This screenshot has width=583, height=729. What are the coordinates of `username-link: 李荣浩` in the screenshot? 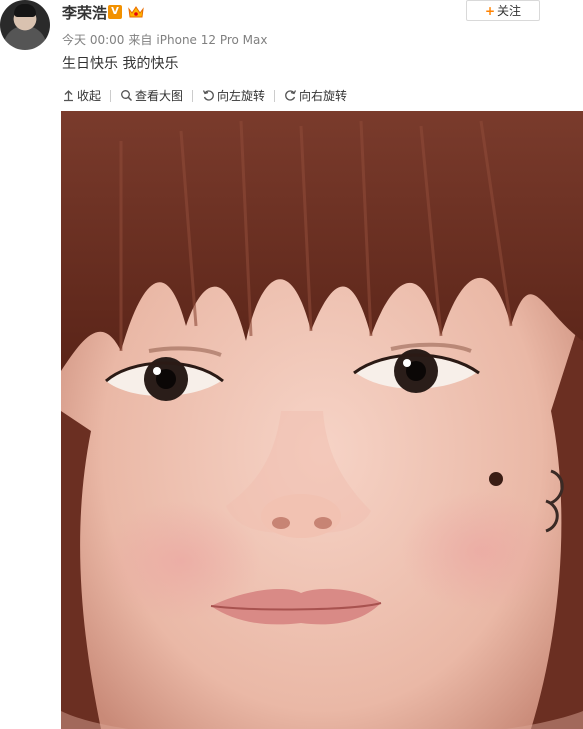 It's located at (84, 12).